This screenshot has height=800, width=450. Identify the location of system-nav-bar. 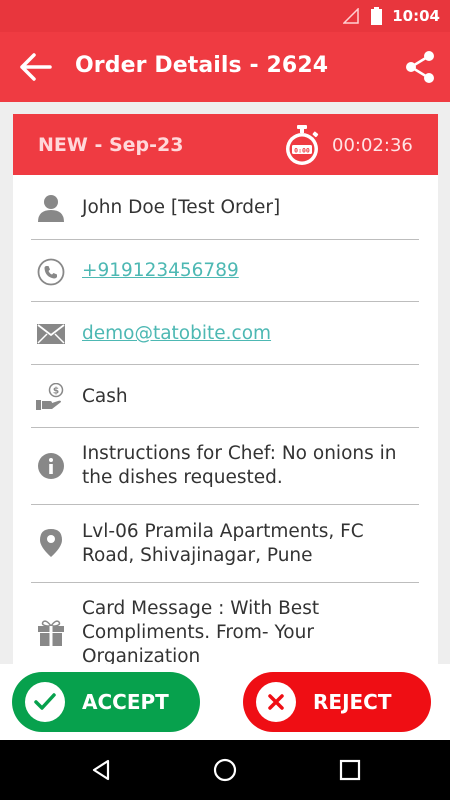
(225, 770).